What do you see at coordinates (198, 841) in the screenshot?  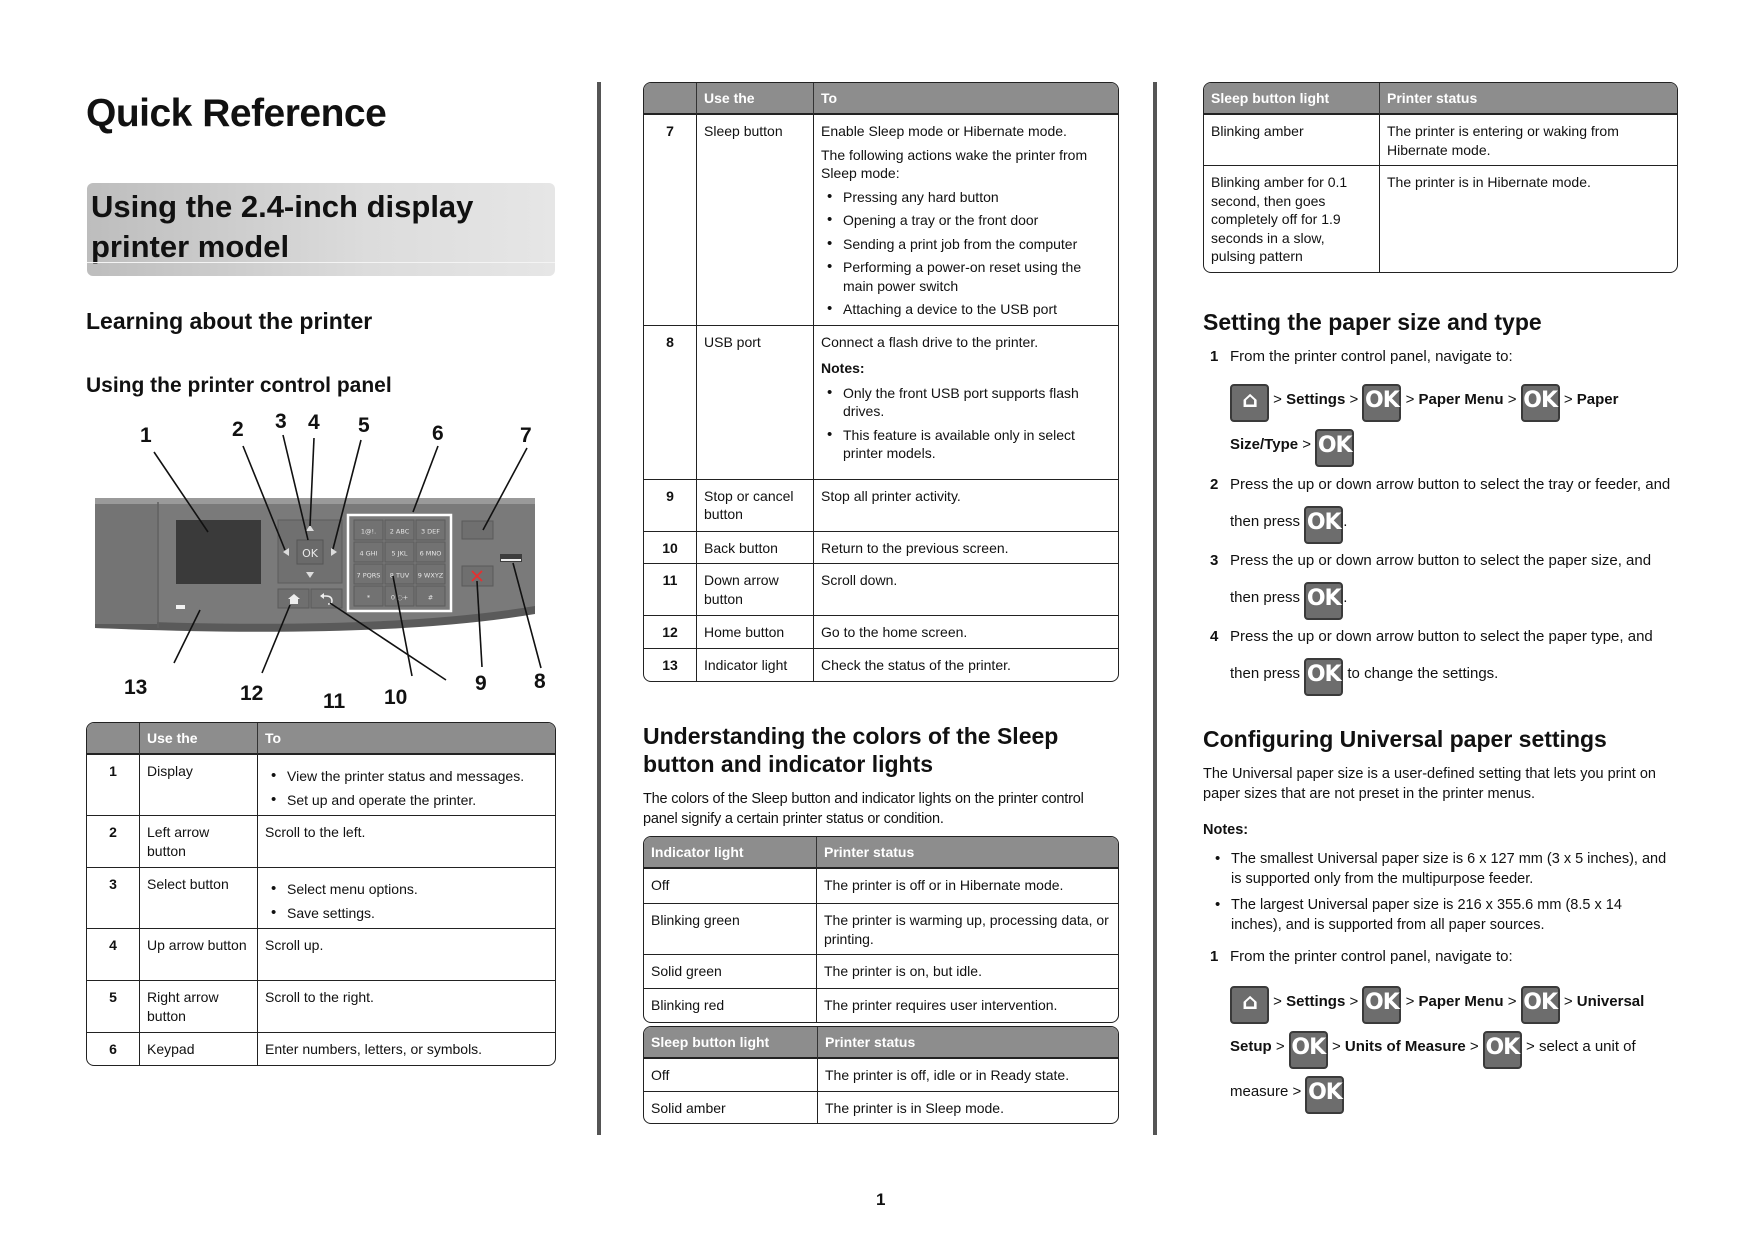 I see `row-item: Left arrow button` at bounding box center [198, 841].